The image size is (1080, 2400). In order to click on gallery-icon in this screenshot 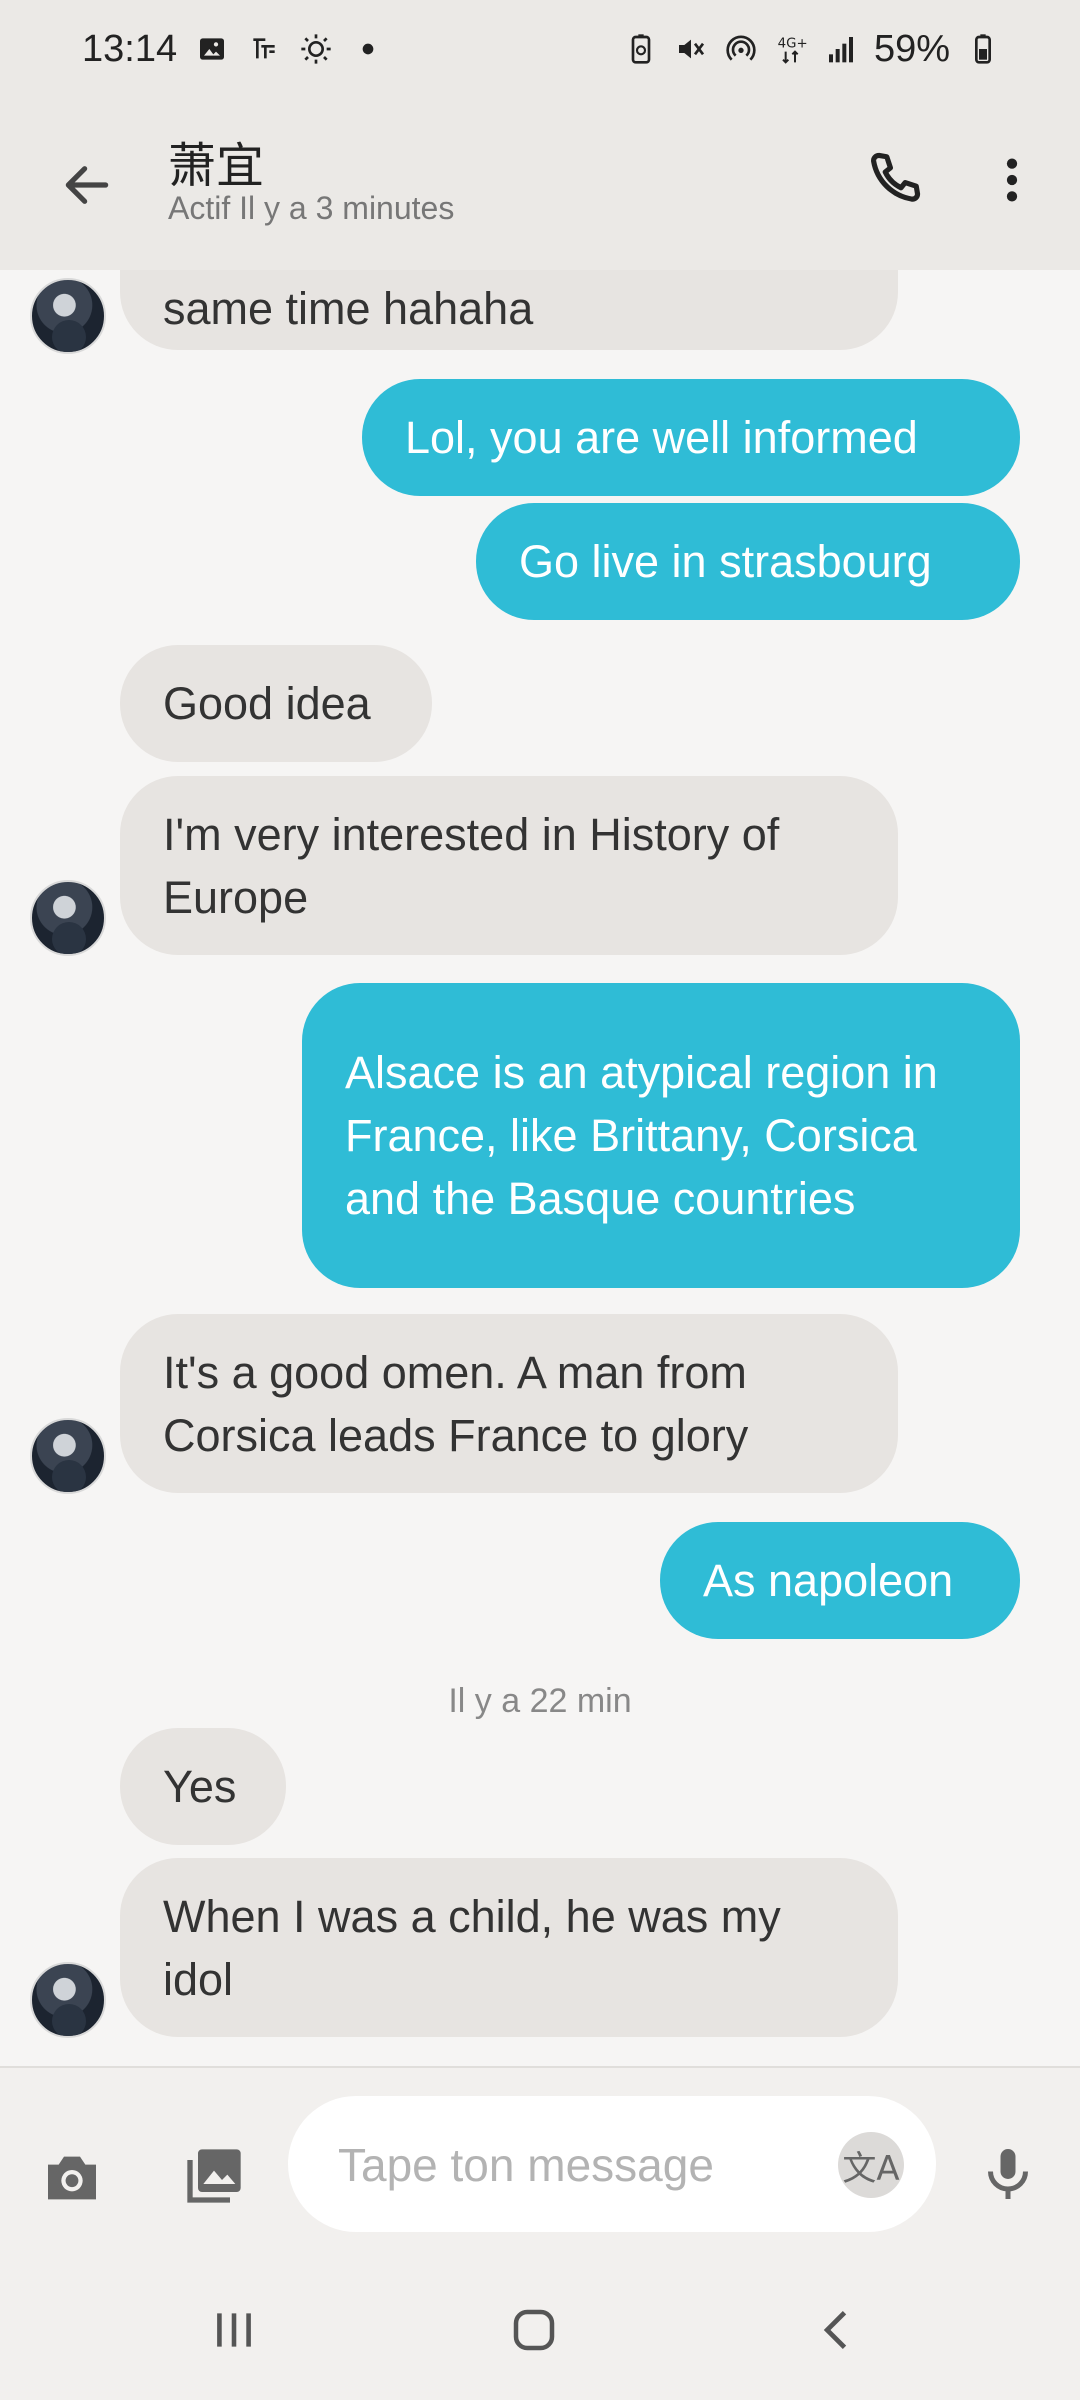, I will do `click(214, 2176)`.